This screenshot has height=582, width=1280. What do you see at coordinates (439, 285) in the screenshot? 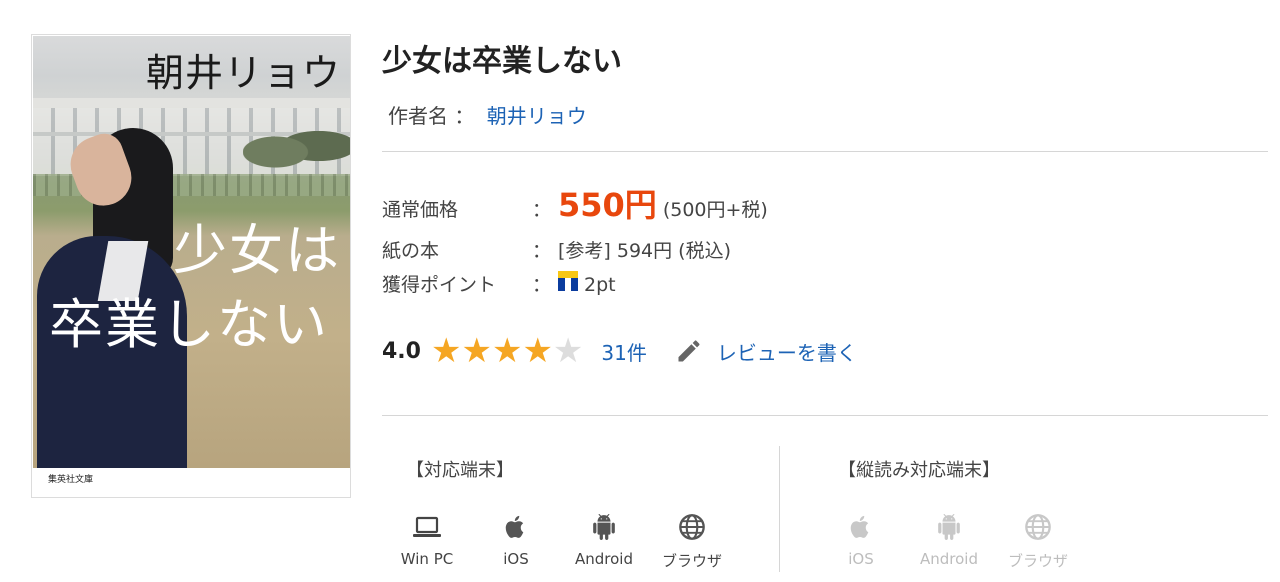
I see `points-label: 獲得ポイント` at bounding box center [439, 285].